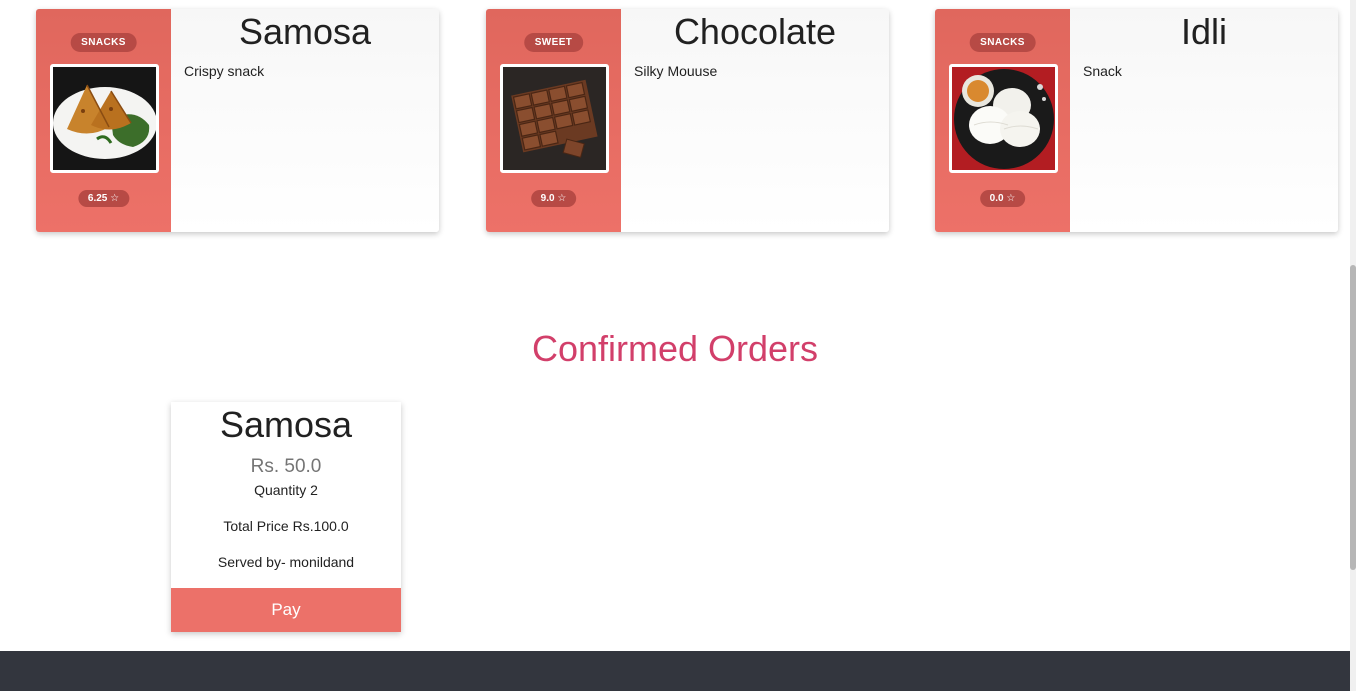 Image resolution: width=1356 pixels, height=691 pixels. I want to click on menu-card-samosa: SNACKS 6.25 ☆ Samosa Crispy snack, so click(237, 120).